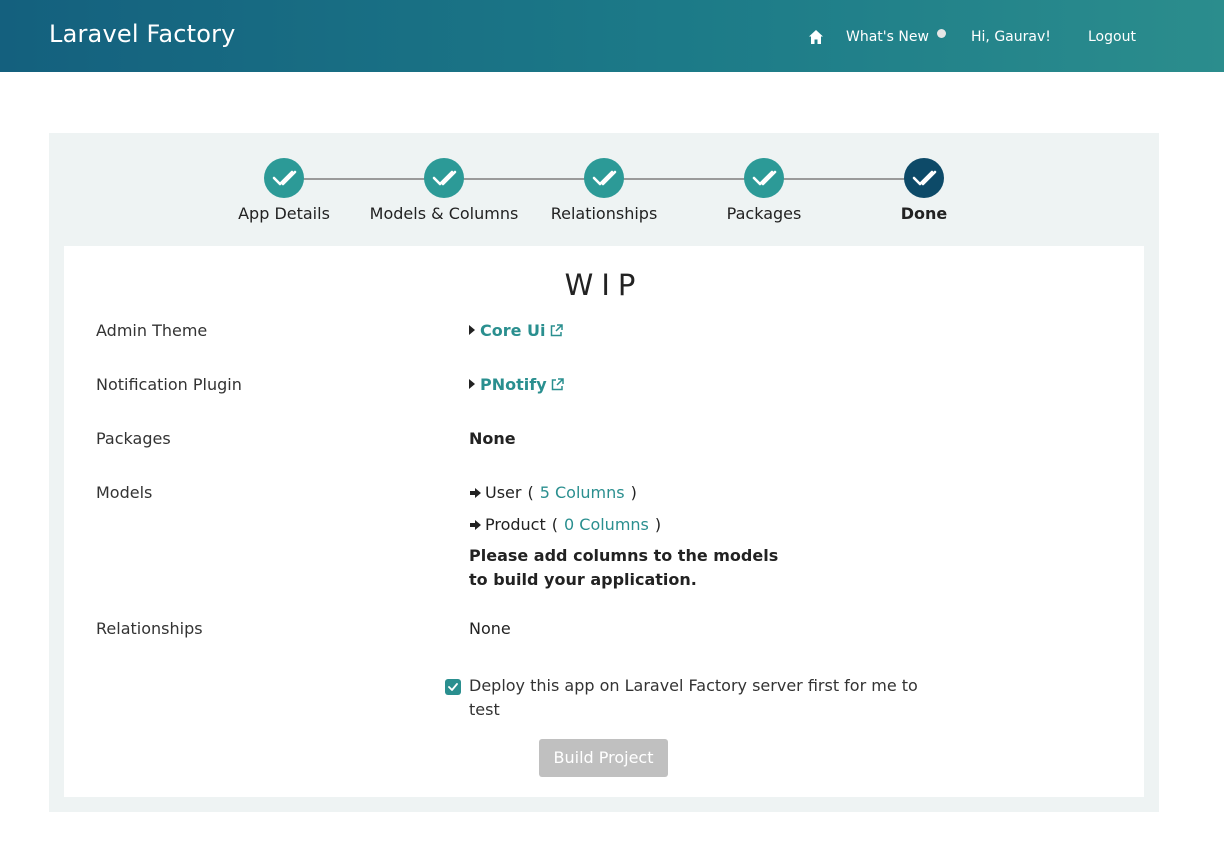 The width and height of the screenshot is (1224, 850). Describe the element at coordinates (169, 384) in the screenshot. I see `notification-plugin-label: Notification Plugin` at that location.